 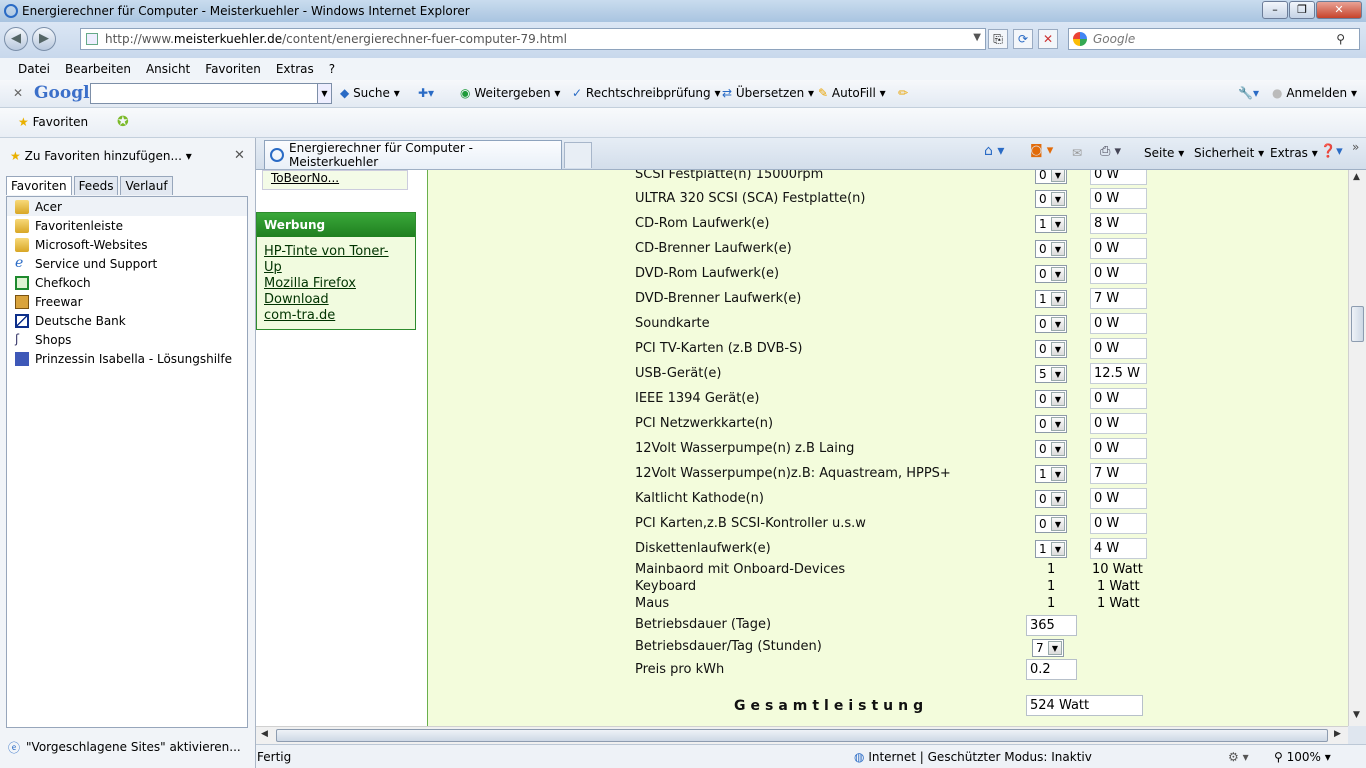 What do you see at coordinates (18, 93) in the screenshot?
I see `close-toolbar-icon: ✕` at bounding box center [18, 93].